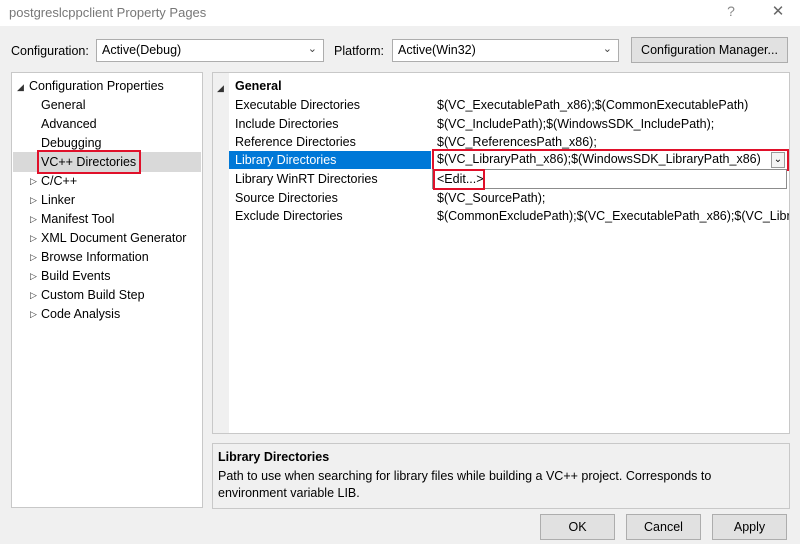 The width and height of the screenshot is (800, 544). I want to click on window-title: postgreslcppclient Property Pages, so click(108, 12).